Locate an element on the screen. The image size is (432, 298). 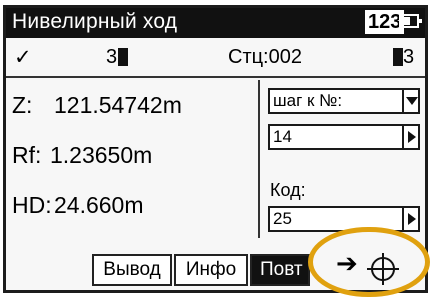
step-number-value: 14 is located at coordinates (282, 136).